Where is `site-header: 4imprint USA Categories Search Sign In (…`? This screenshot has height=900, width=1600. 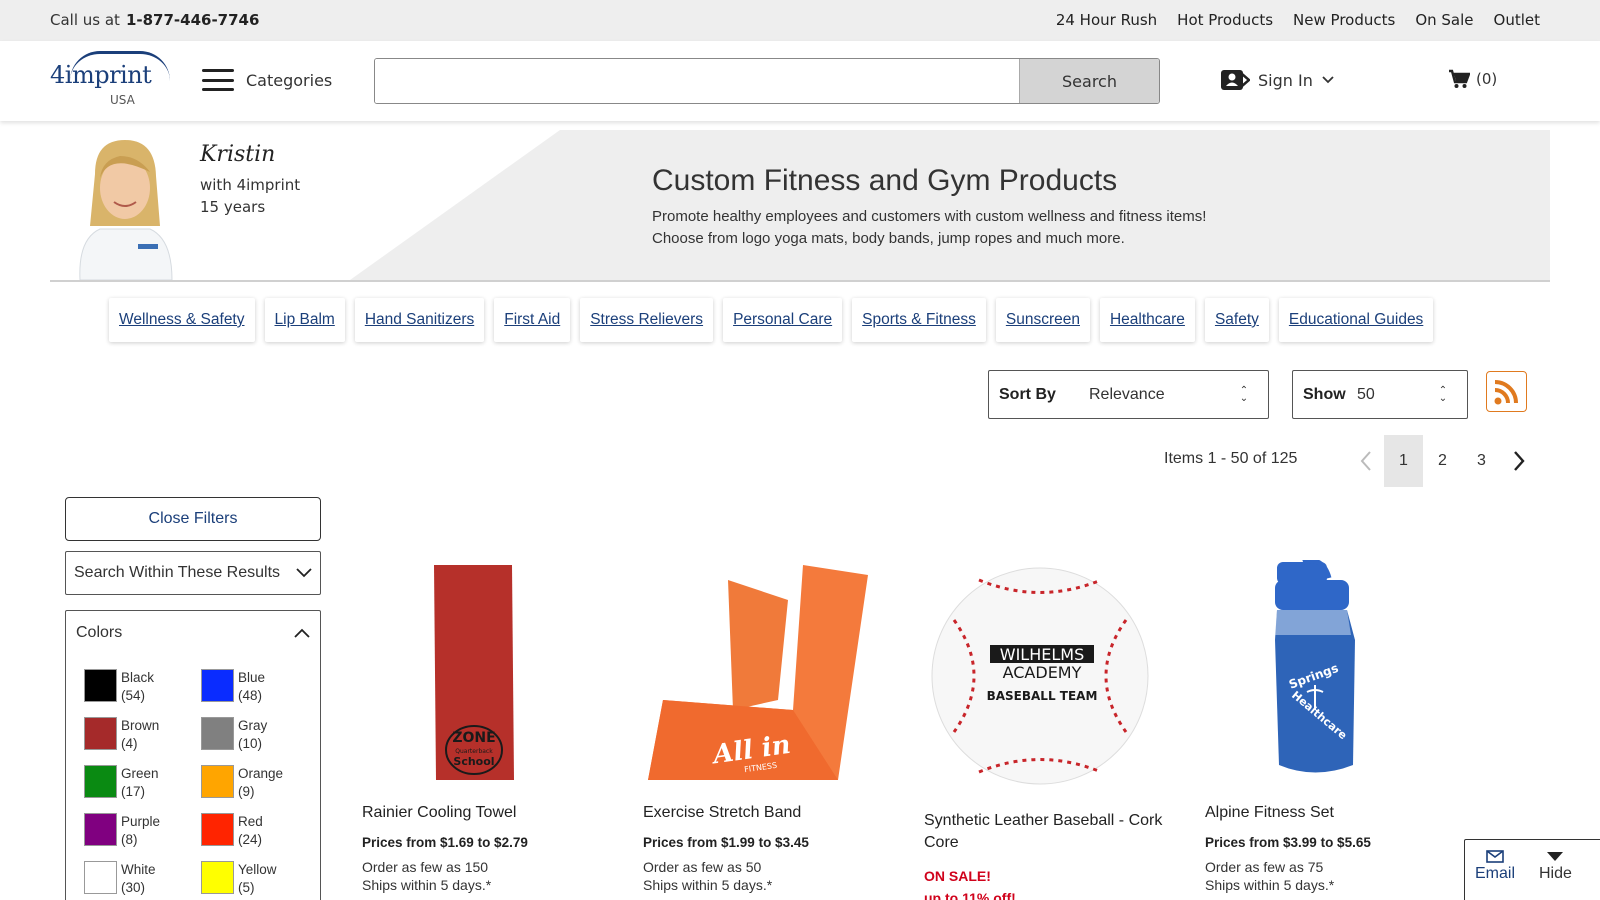 site-header: 4imprint USA Categories Search Sign In (… is located at coordinates (800, 81).